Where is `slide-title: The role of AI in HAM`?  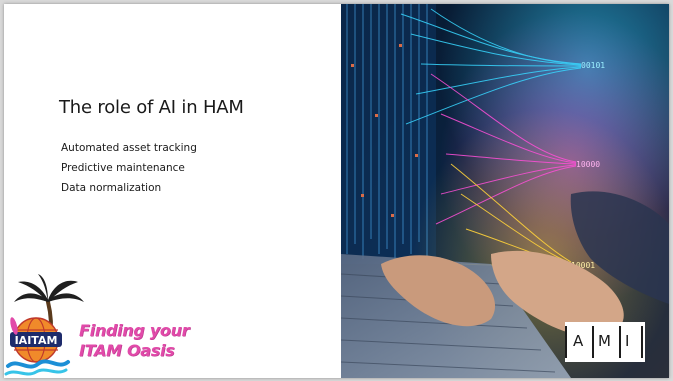
slide-title: The role of AI in HAM is located at coordinates (151, 107).